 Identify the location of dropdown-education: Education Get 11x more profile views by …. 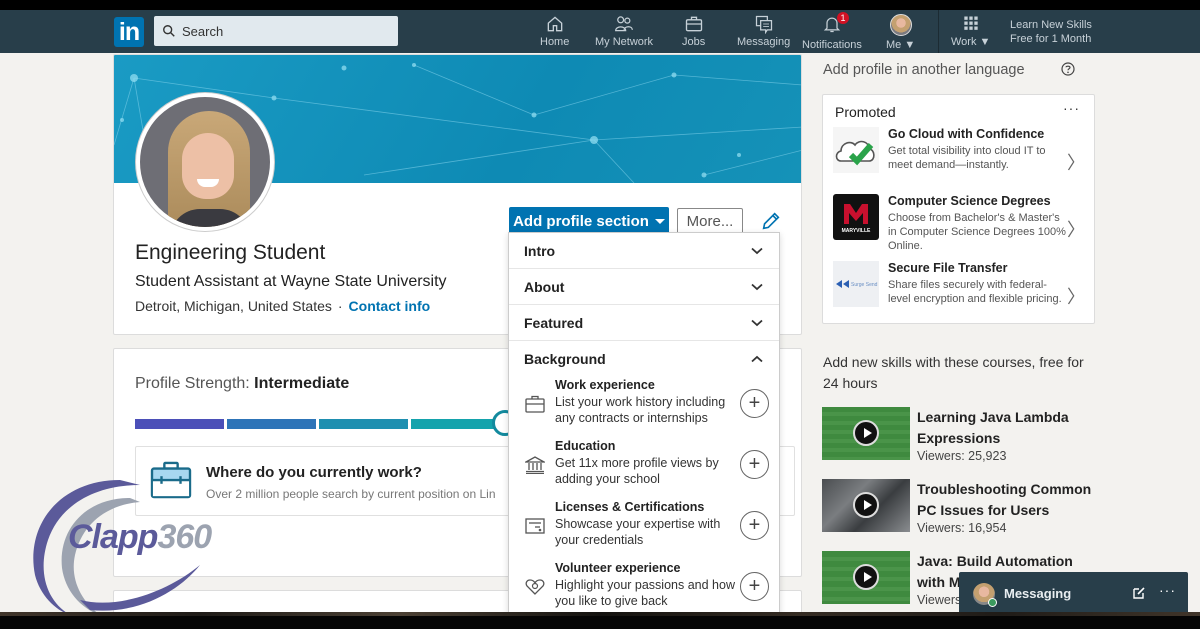
(644, 468).